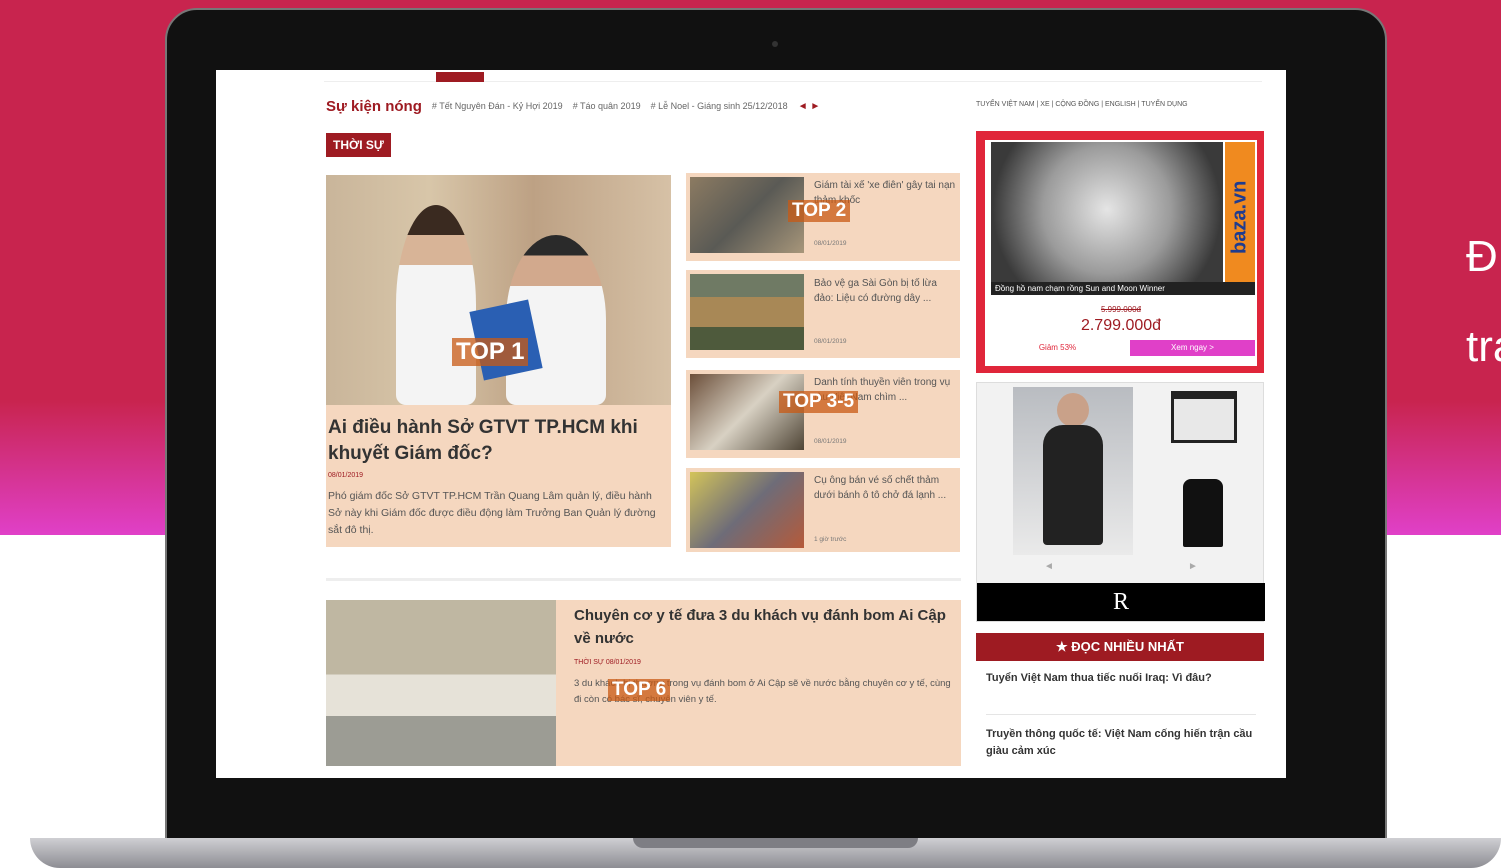 The width and height of the screenshot is (1501, 868). What do you see at coordinates (1482, 256) in the screenshot?
I see `side-text-line1: Đ` at bounding box center [1482, 256].